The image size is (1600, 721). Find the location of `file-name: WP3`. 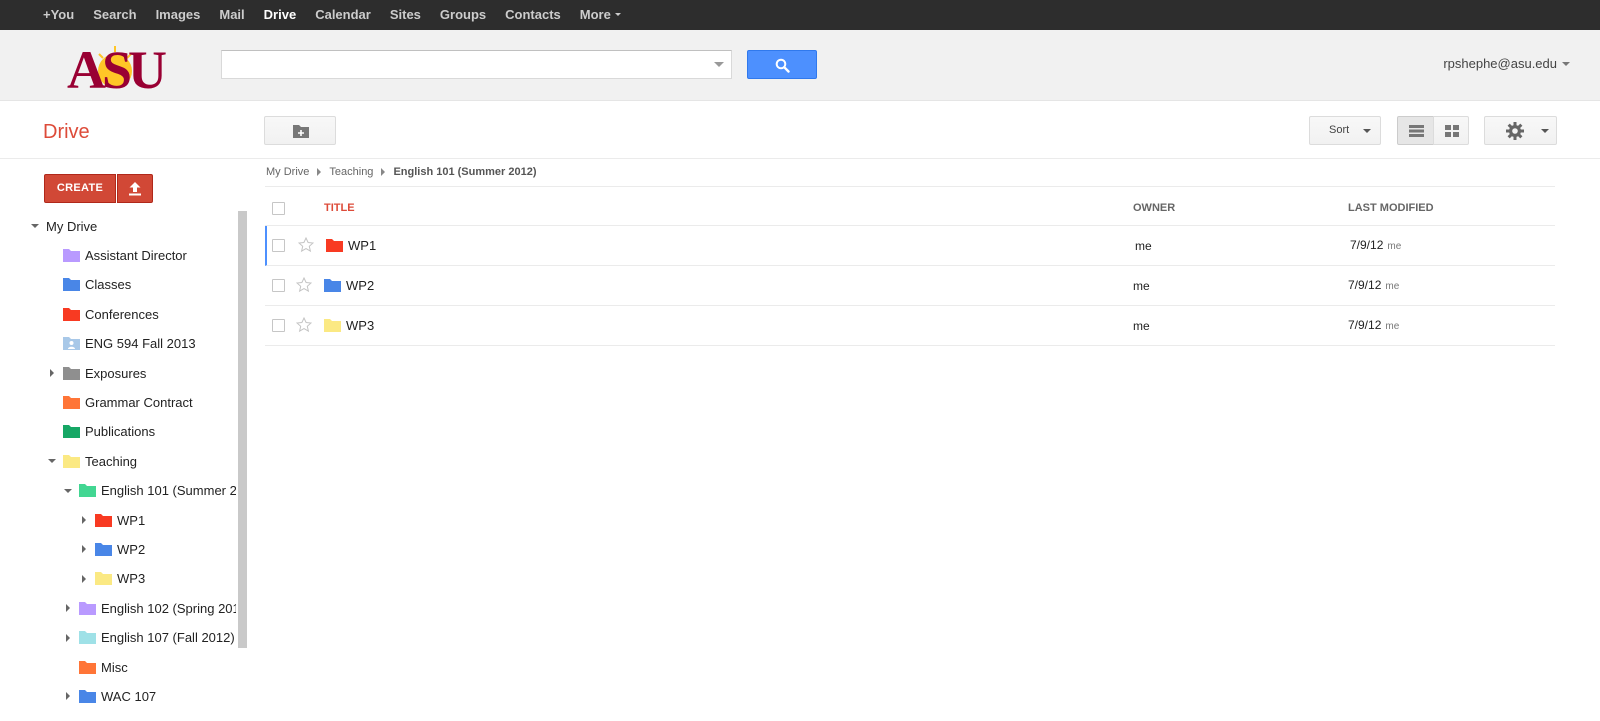

file-name: WP3 is located at coordinates (360, 325).